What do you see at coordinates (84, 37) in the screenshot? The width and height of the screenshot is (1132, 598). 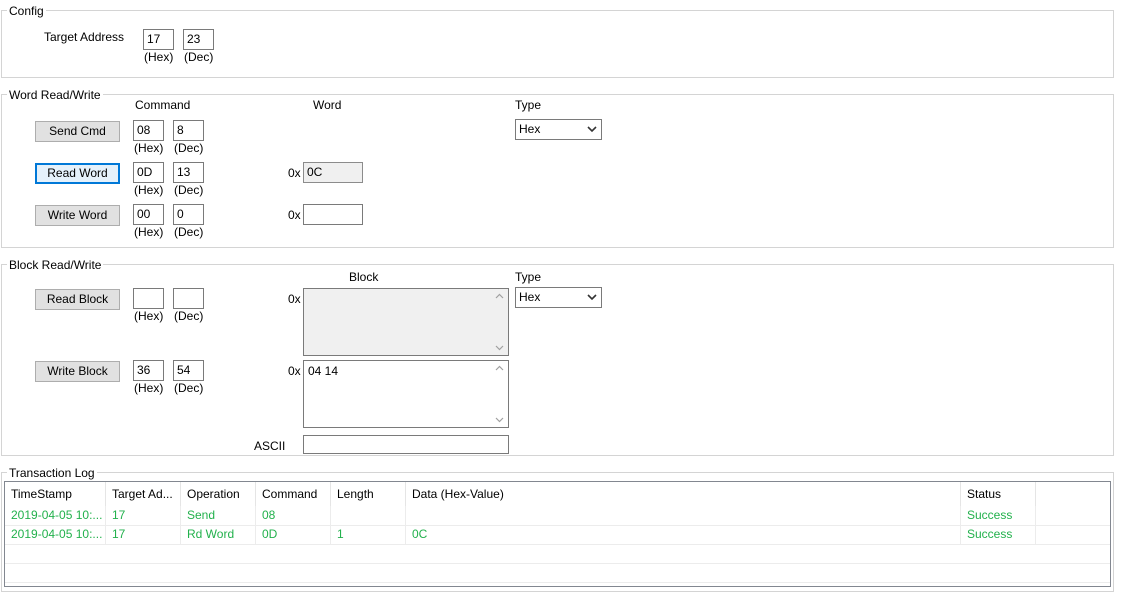 I see `target-address-label: Target Address` at bounding box center [84, 37].